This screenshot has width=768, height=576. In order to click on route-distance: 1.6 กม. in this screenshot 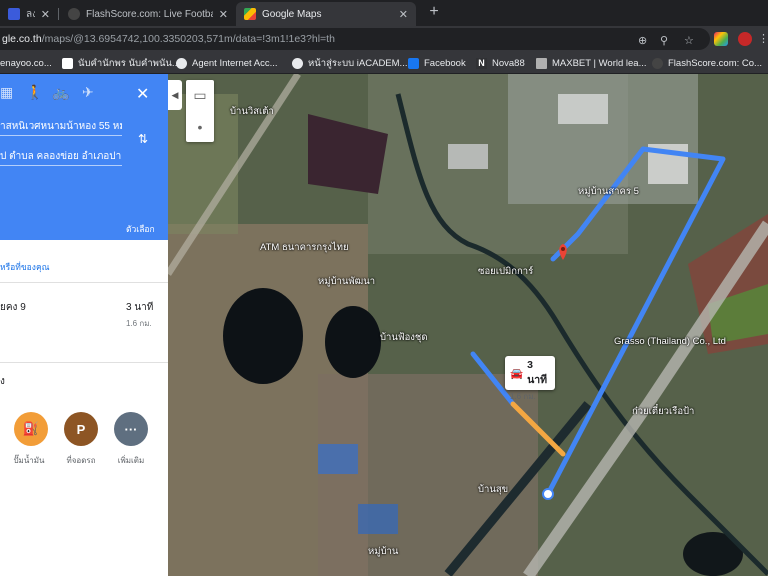, I will do `click(139, 323)`.